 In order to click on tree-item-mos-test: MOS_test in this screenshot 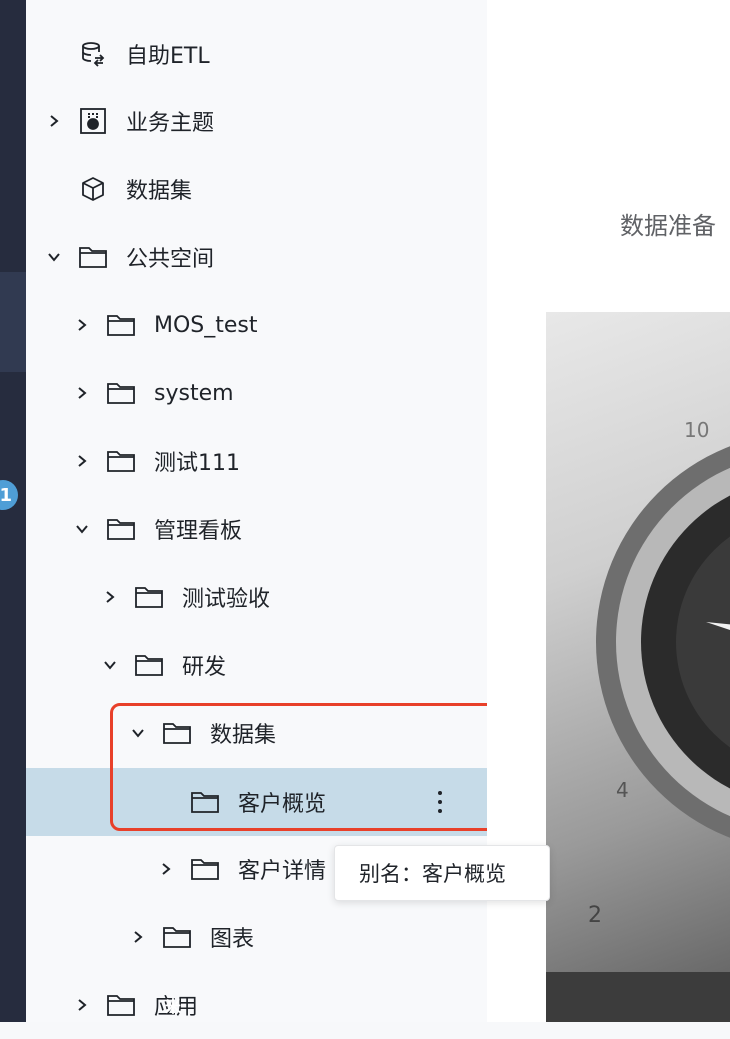, I will do `click(256, 325)`.